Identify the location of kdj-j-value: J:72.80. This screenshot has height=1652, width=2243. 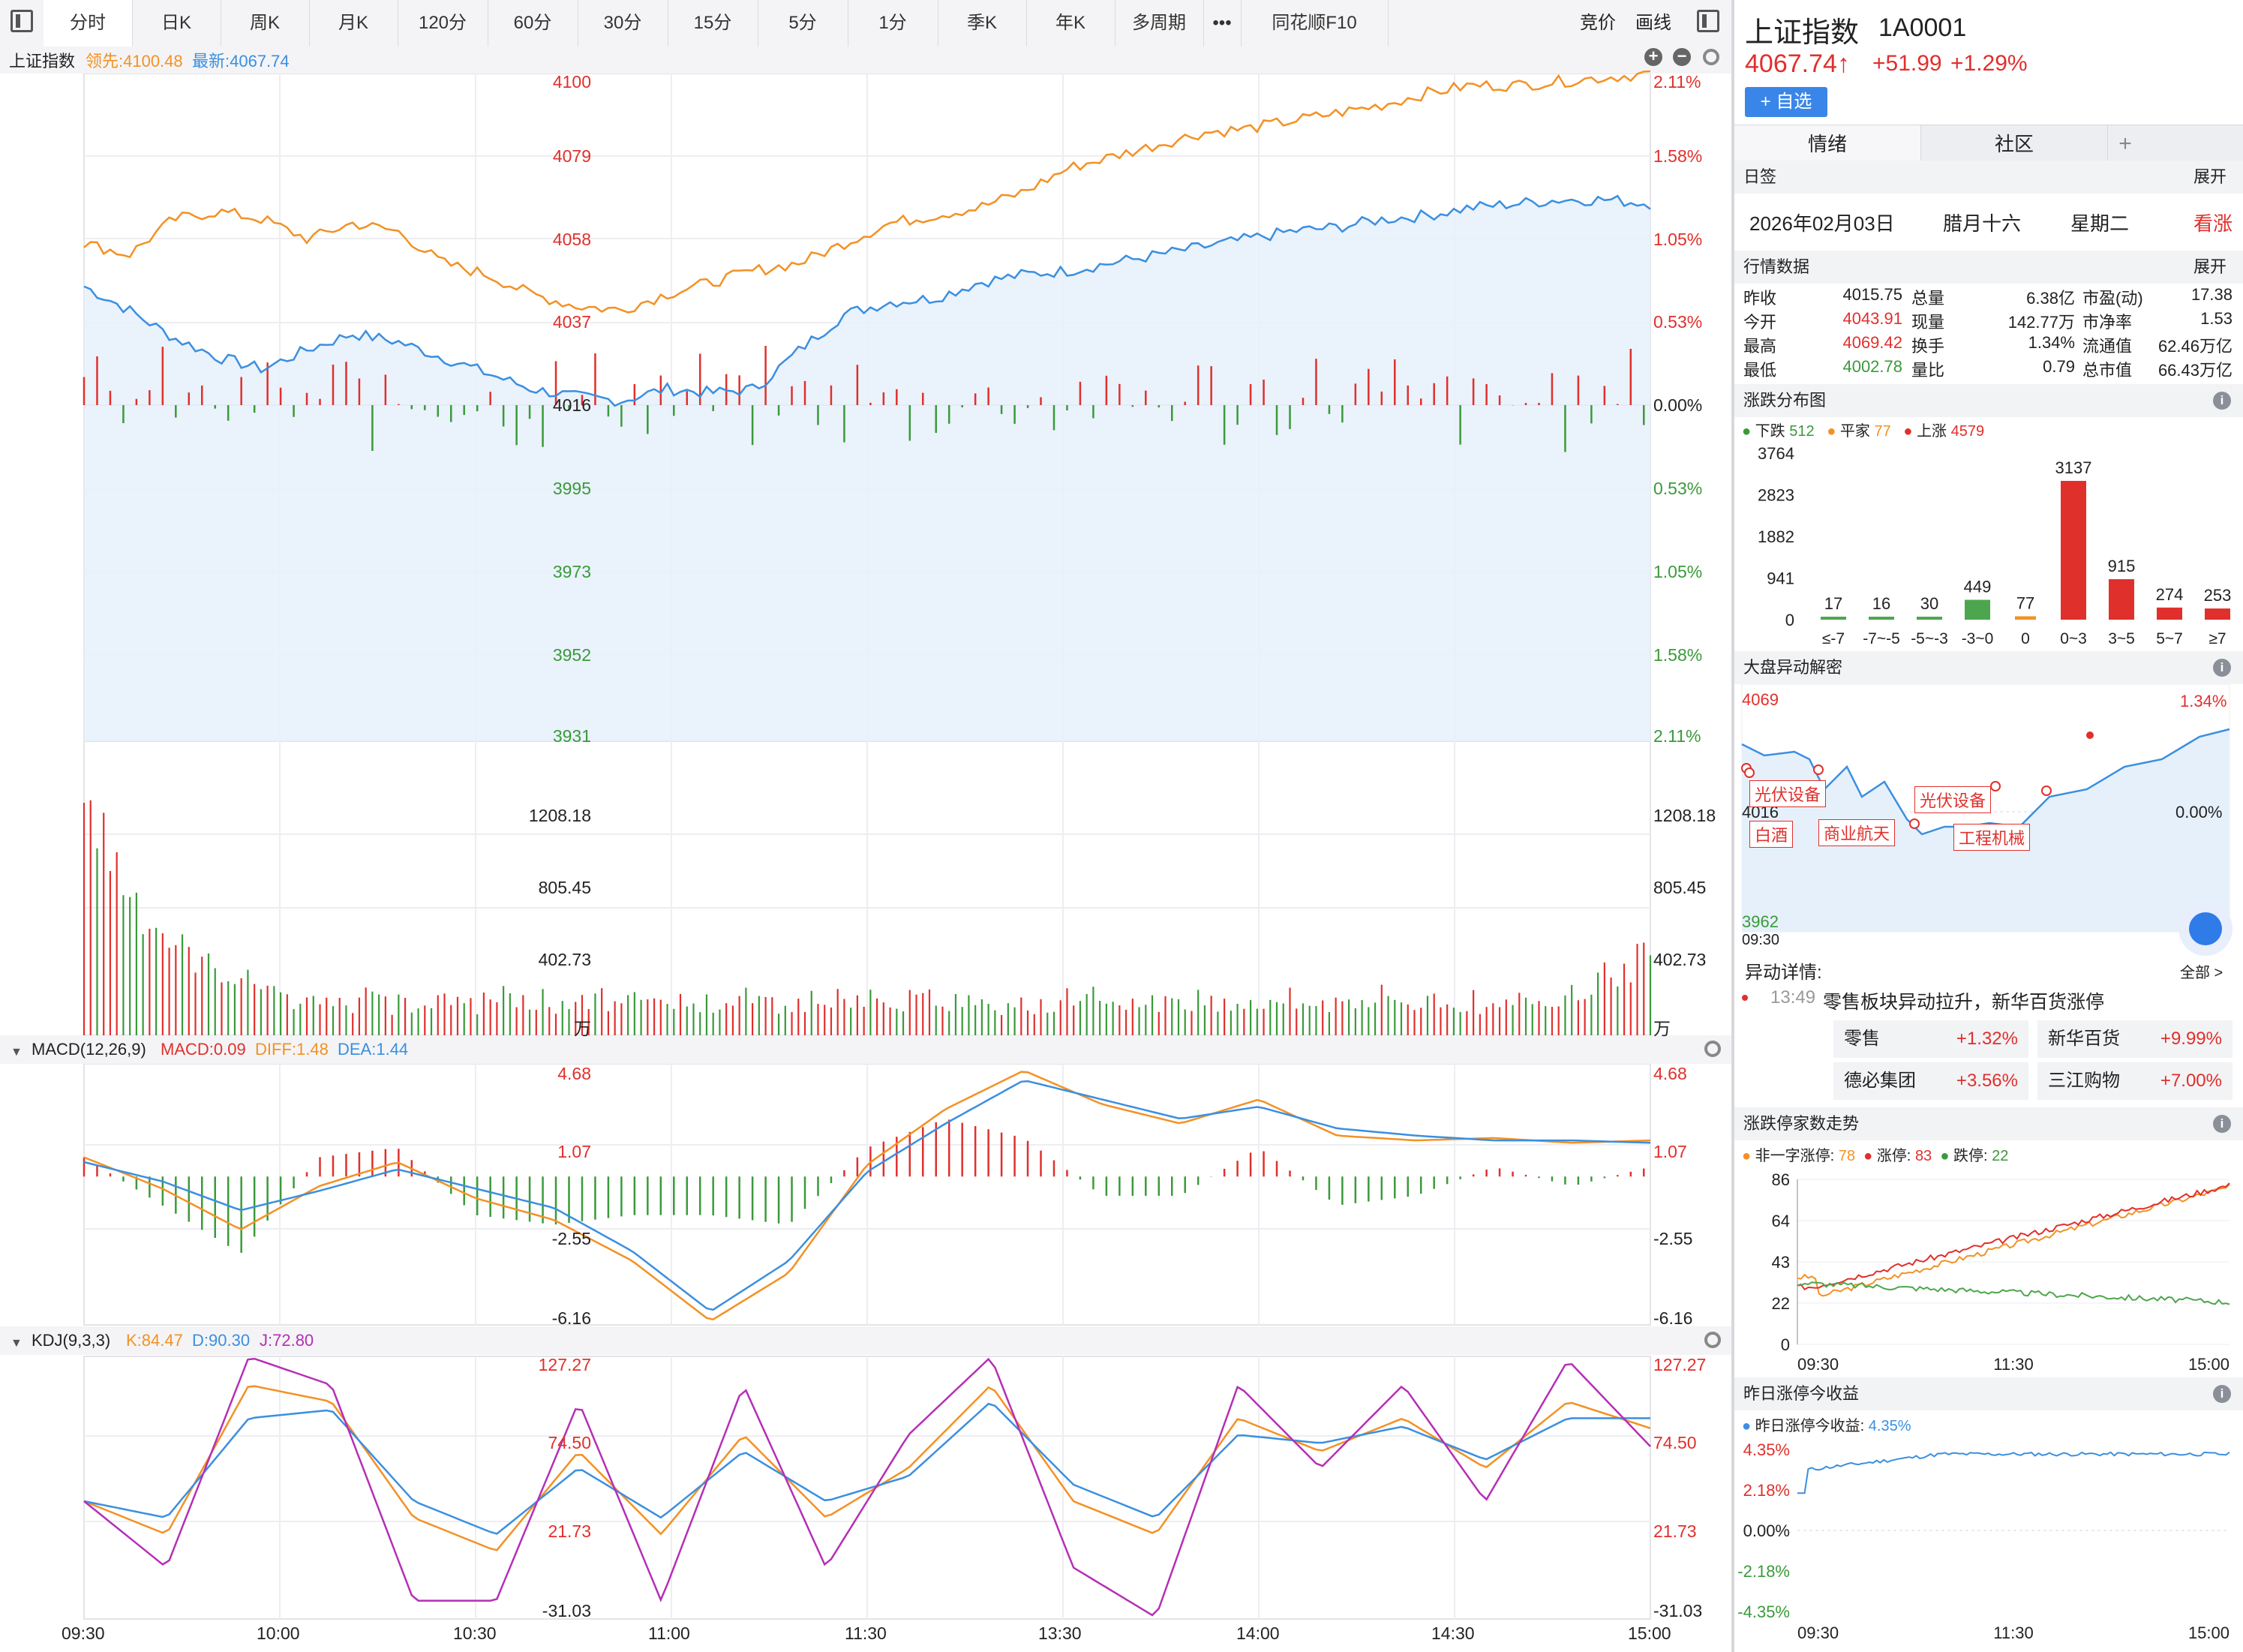
(287, 1340).